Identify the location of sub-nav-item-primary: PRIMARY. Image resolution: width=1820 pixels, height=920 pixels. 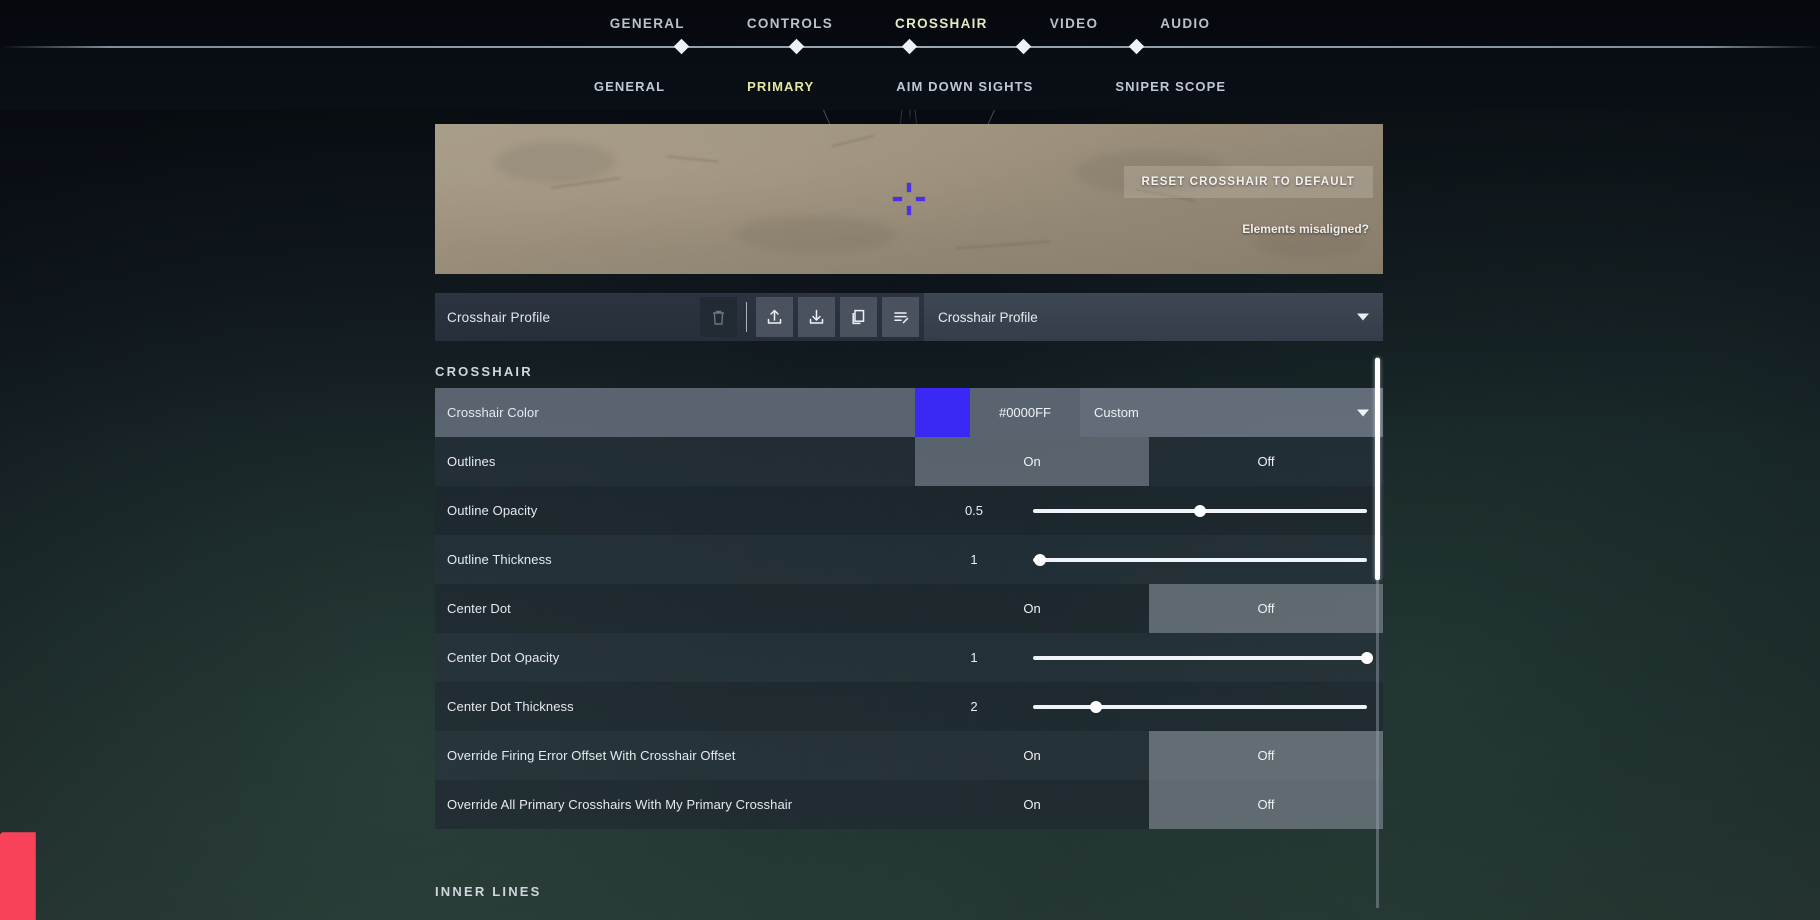
(780, 86).